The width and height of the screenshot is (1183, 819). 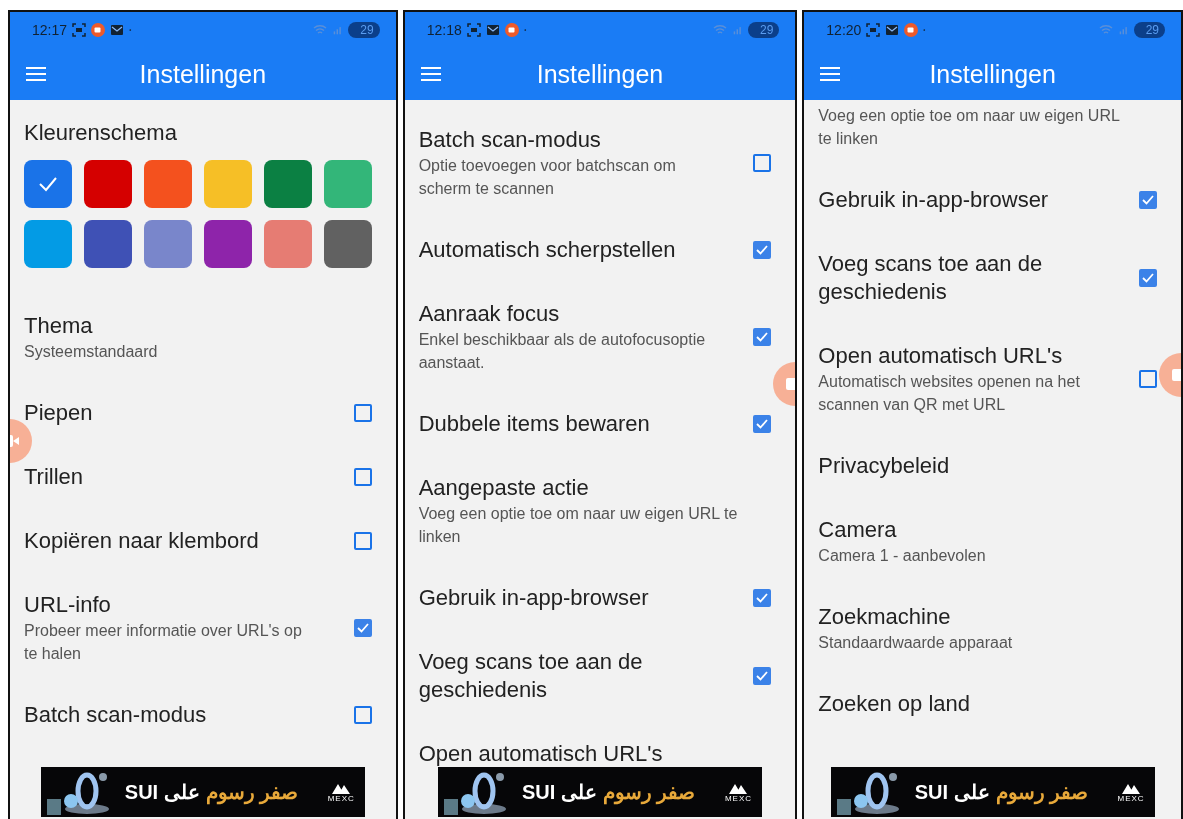 I want to click on setting-title: Privacybeleid, so click(x=884, y=466).